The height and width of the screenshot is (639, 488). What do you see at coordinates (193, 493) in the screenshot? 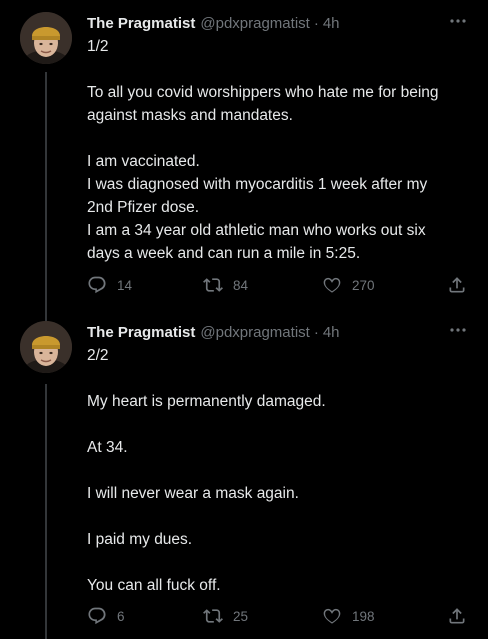
I see `text-line: I will never wear a mask again.` at bounding box center [193, 493].